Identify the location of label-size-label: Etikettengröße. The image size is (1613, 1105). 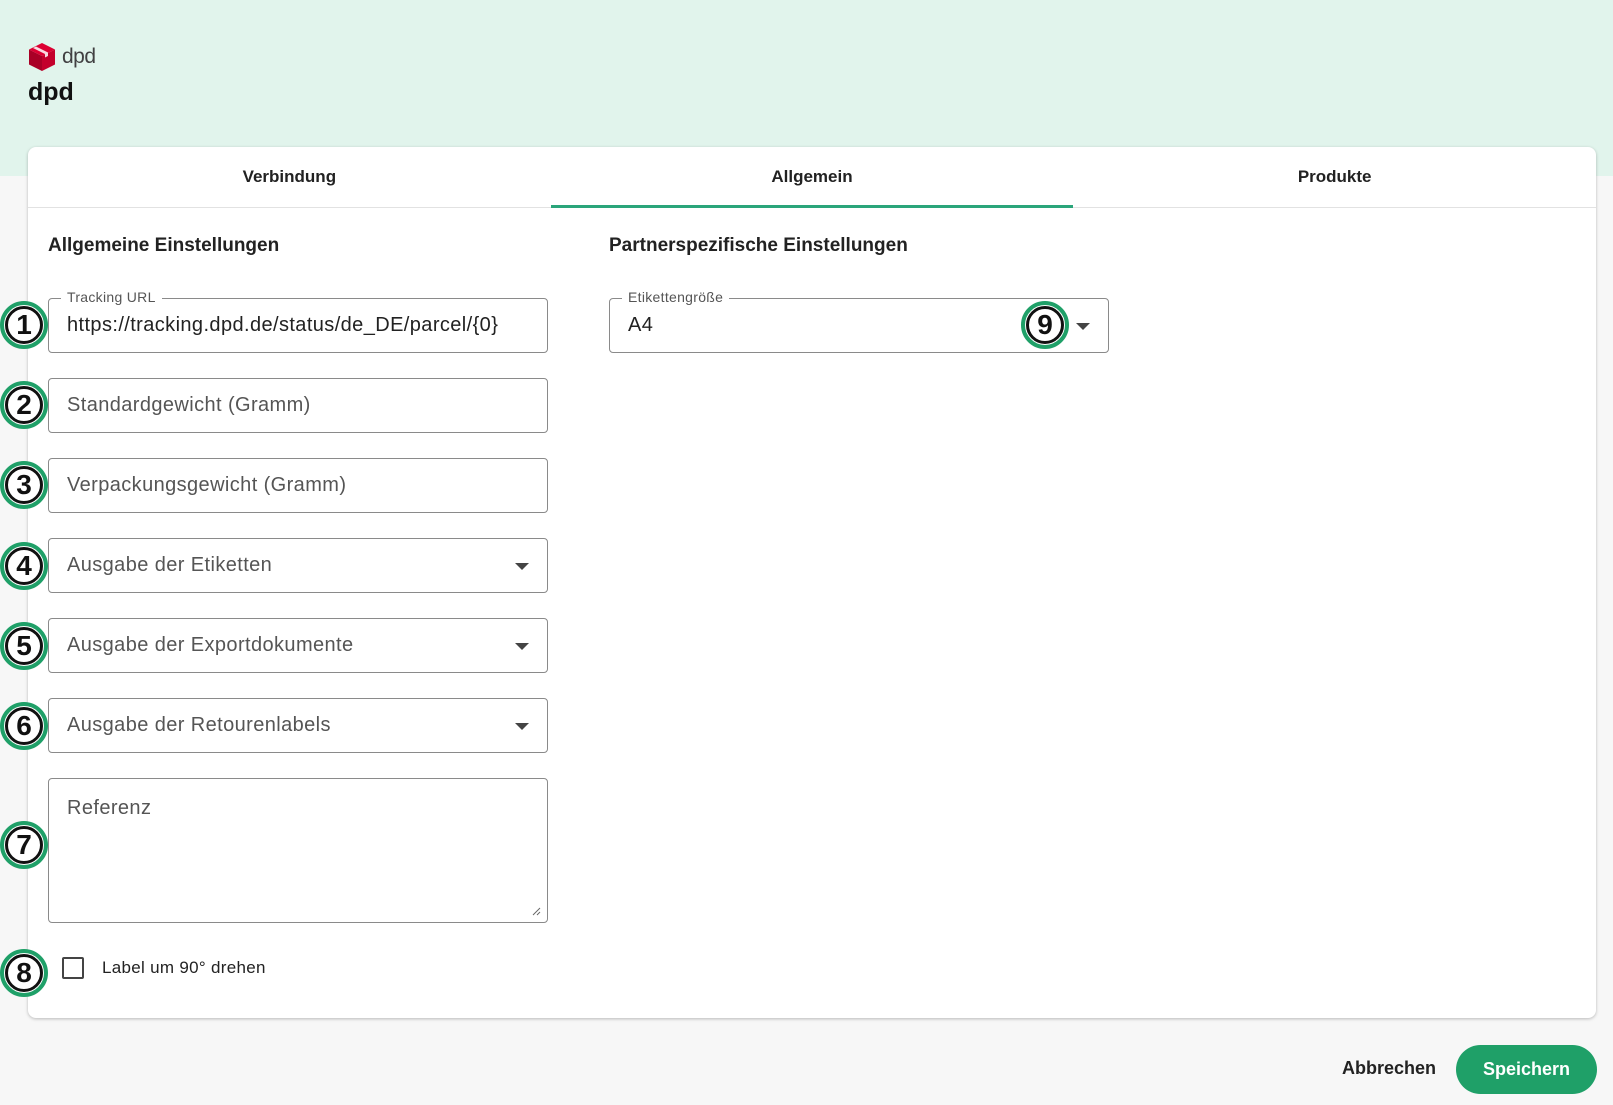
(676, 297).